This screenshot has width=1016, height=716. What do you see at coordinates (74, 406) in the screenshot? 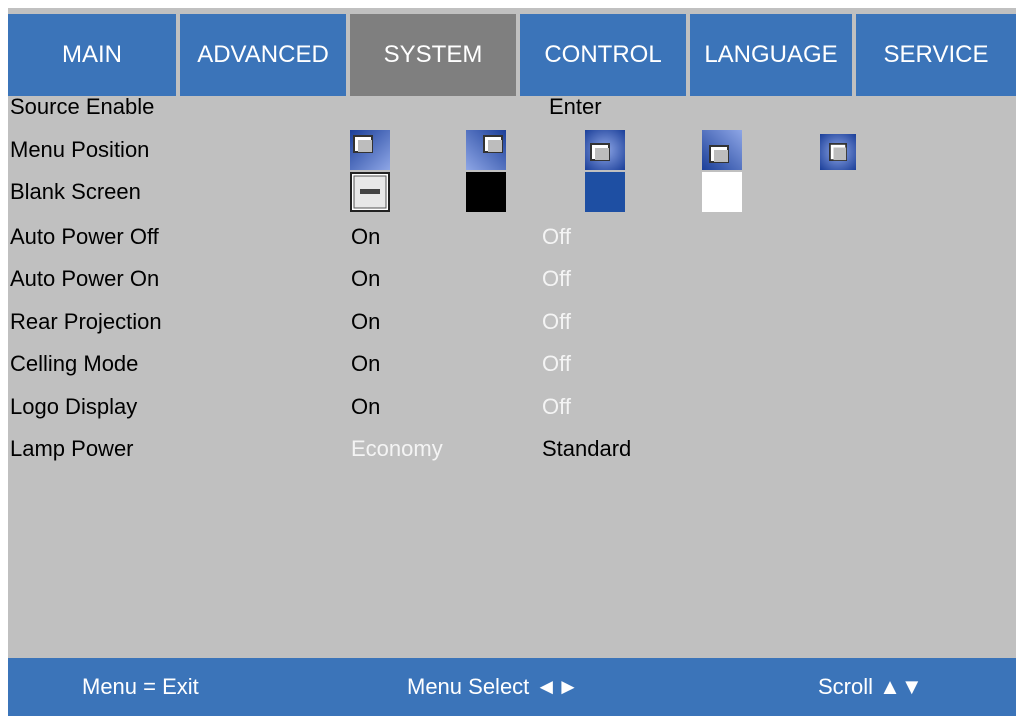
I see `logo-display-label: Logo Display` at bounding box center [74, 406].